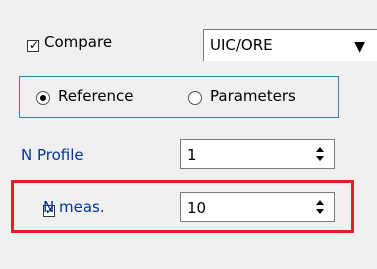 This screenshot has width=377, height=269. Describe the element at coordinates (359, 47) in the screenshot. I see `dropdown-arrow-icon: ▼` at that location.